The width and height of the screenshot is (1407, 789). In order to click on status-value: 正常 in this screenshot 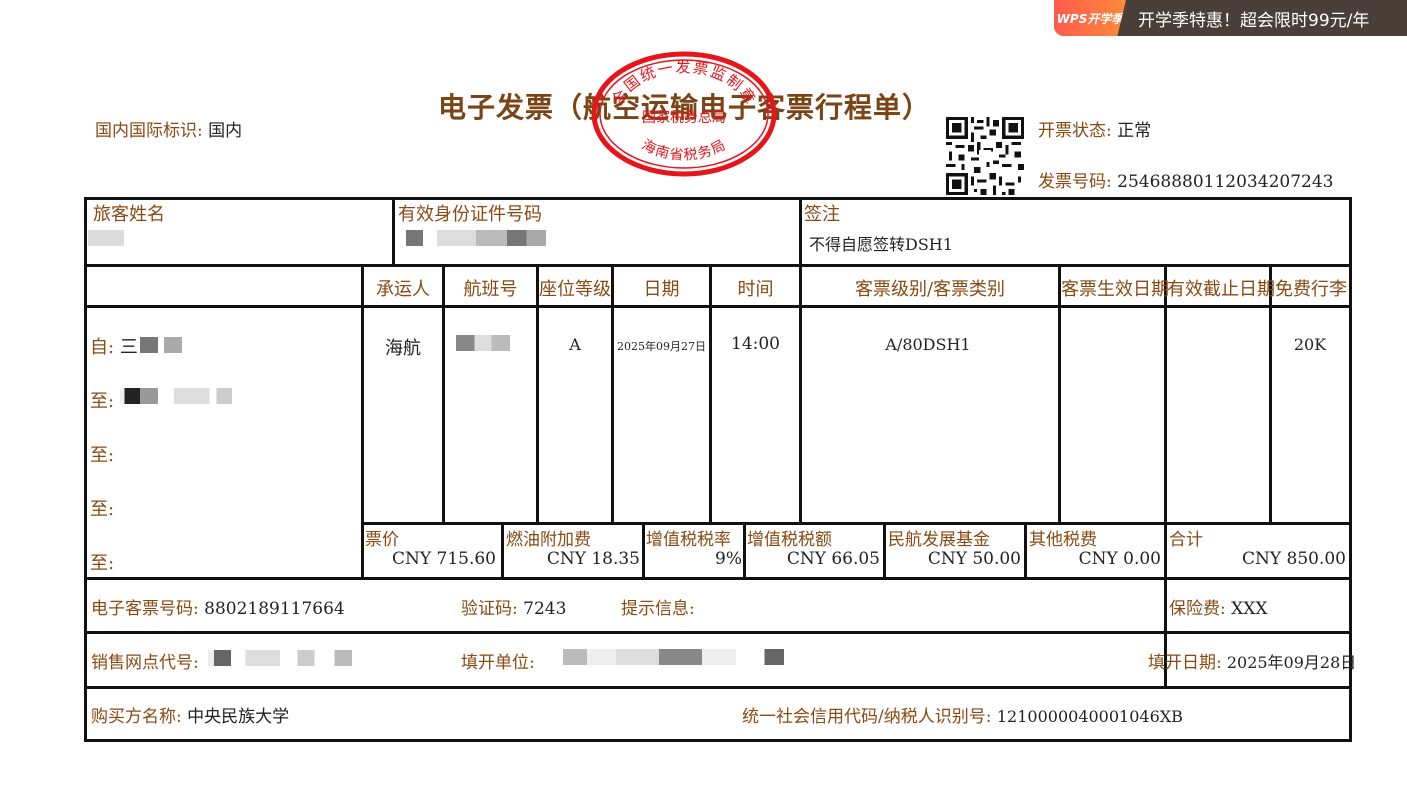, I will do `click(1134, 131)`.